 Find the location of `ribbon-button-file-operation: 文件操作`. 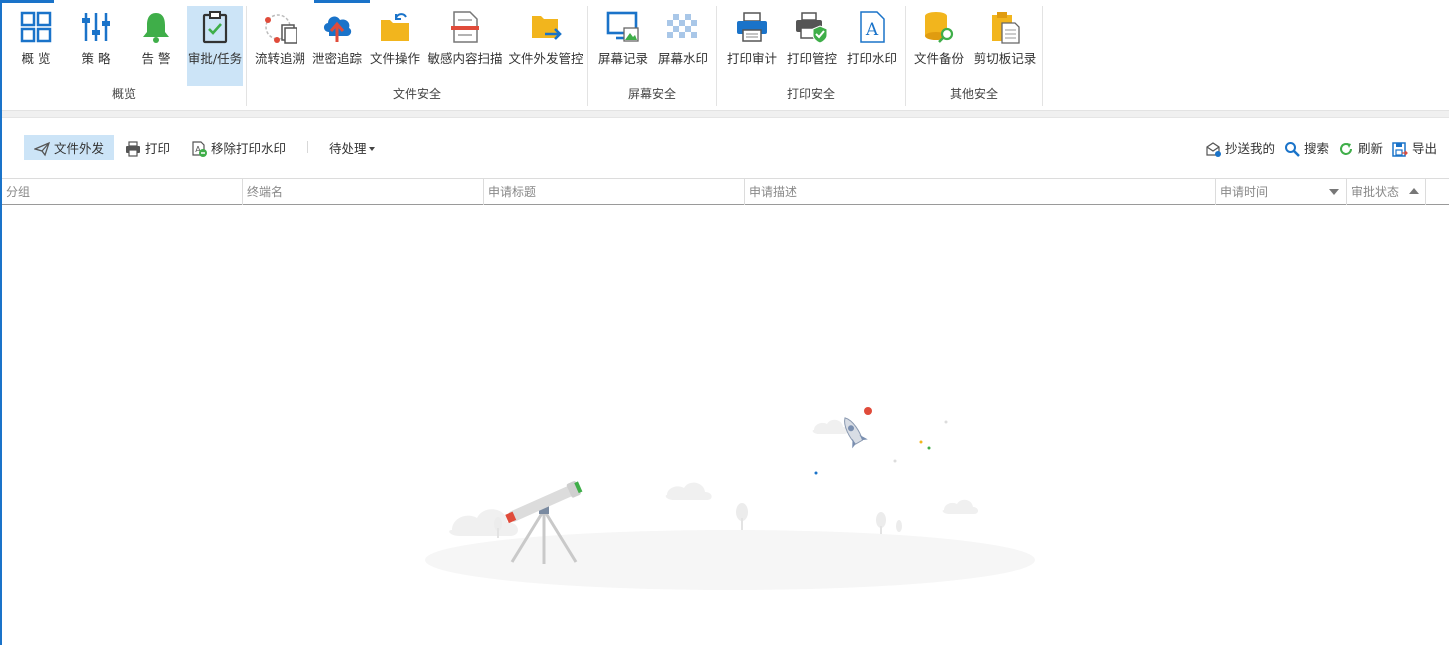

ribbon-button-file-operation: 文件操作 is located at coordinates (395, 46).